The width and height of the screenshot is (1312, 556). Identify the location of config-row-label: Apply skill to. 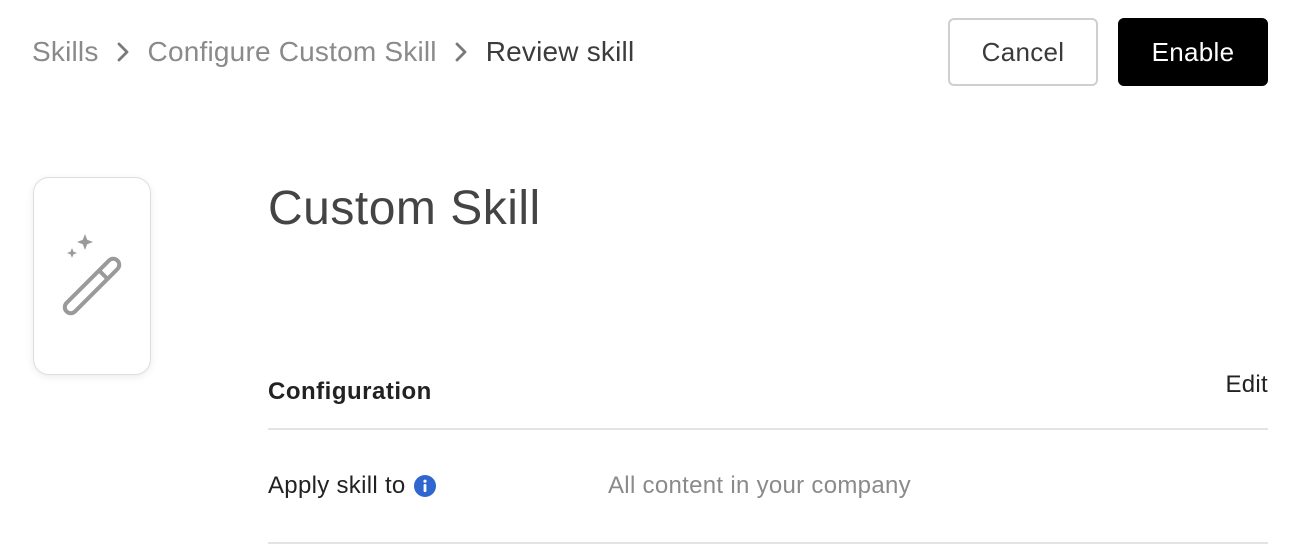
(438, 486).